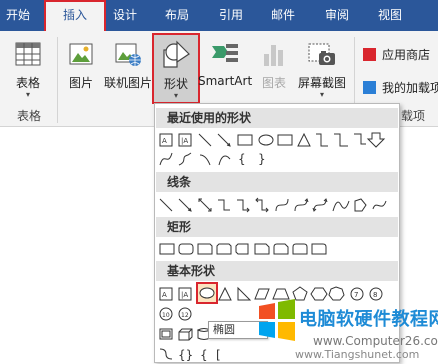 The width and height of the screenshot is (438, 364). I want to click on smartart-icon, so click(225, 53).